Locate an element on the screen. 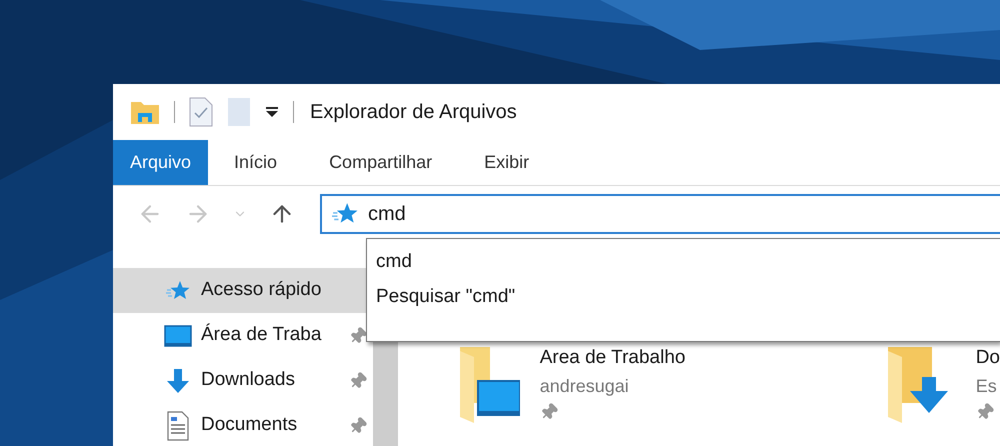  address-field: cmd is located at coordinates (660, 214).